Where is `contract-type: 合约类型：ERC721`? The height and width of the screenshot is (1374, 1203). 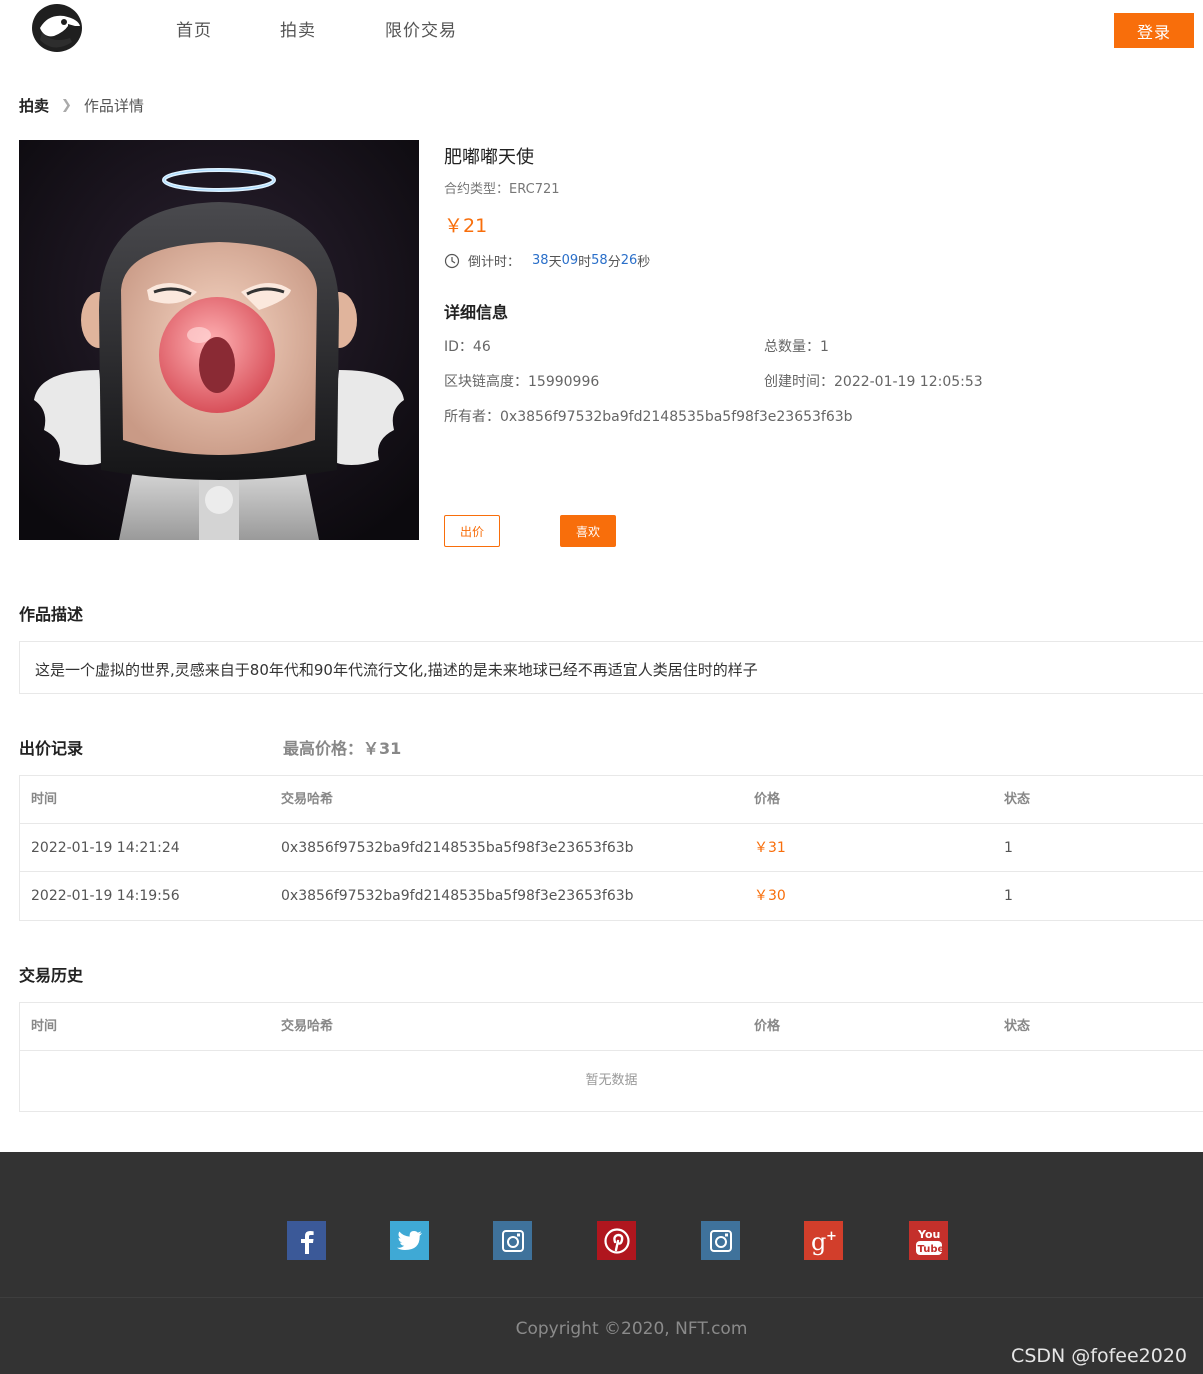 contract-type: 合约类型：ERC721 is located at coordinates (502, 187).